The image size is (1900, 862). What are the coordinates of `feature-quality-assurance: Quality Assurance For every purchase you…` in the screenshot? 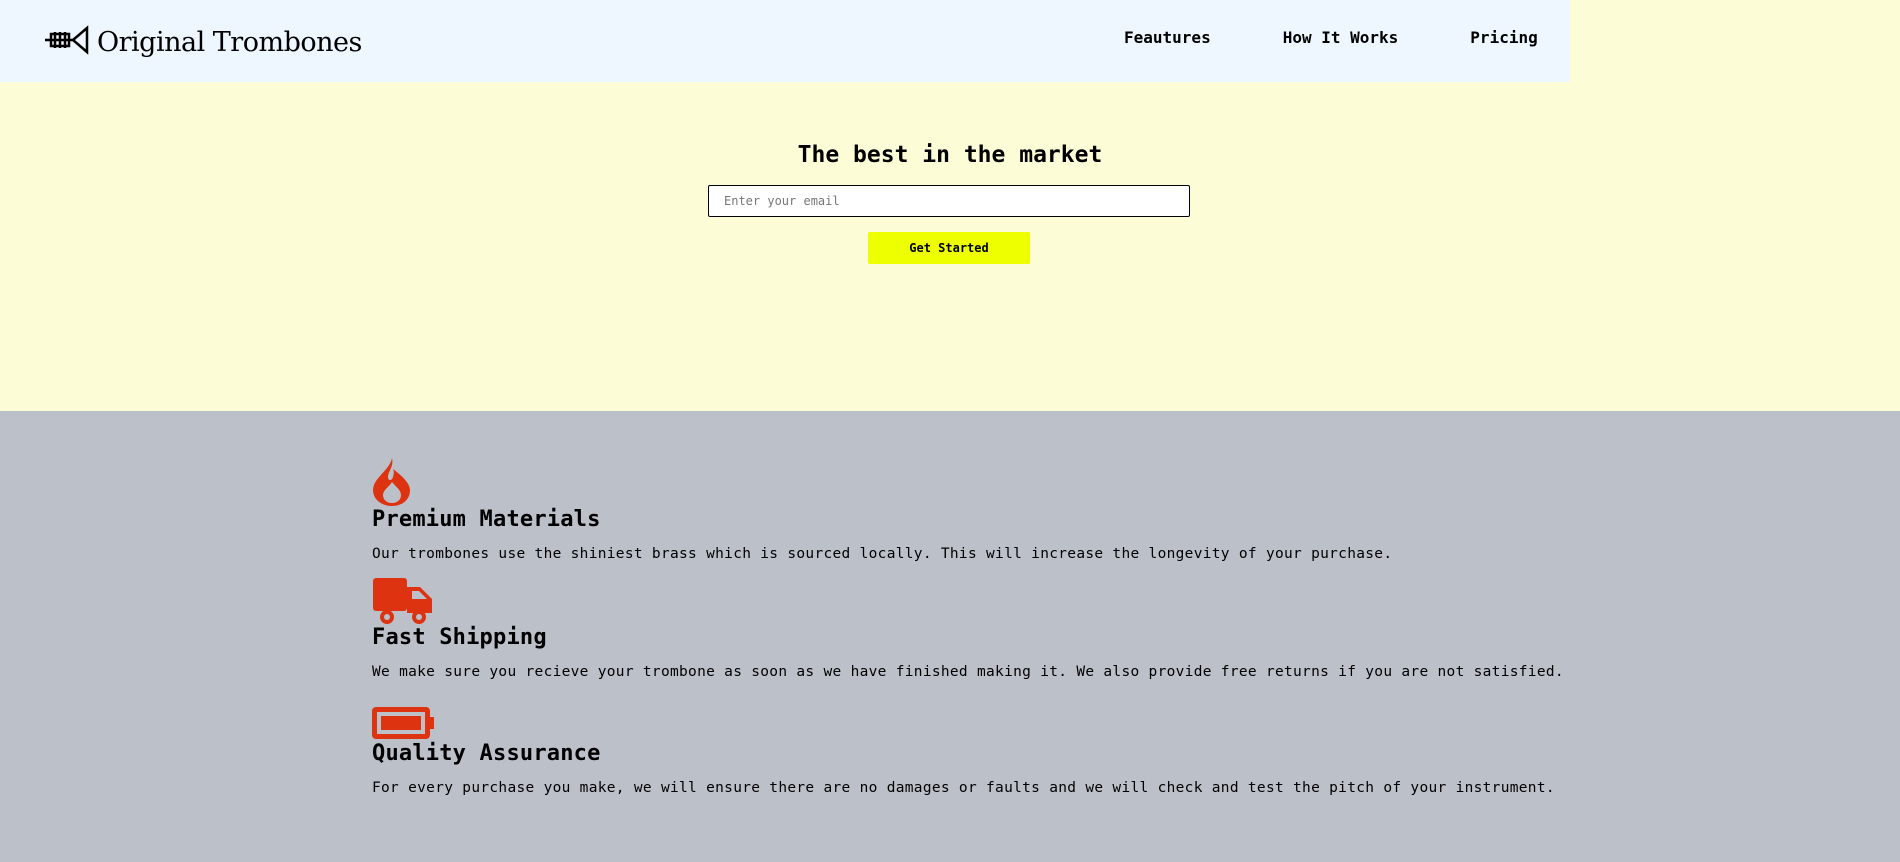 It's located at (963, 751).